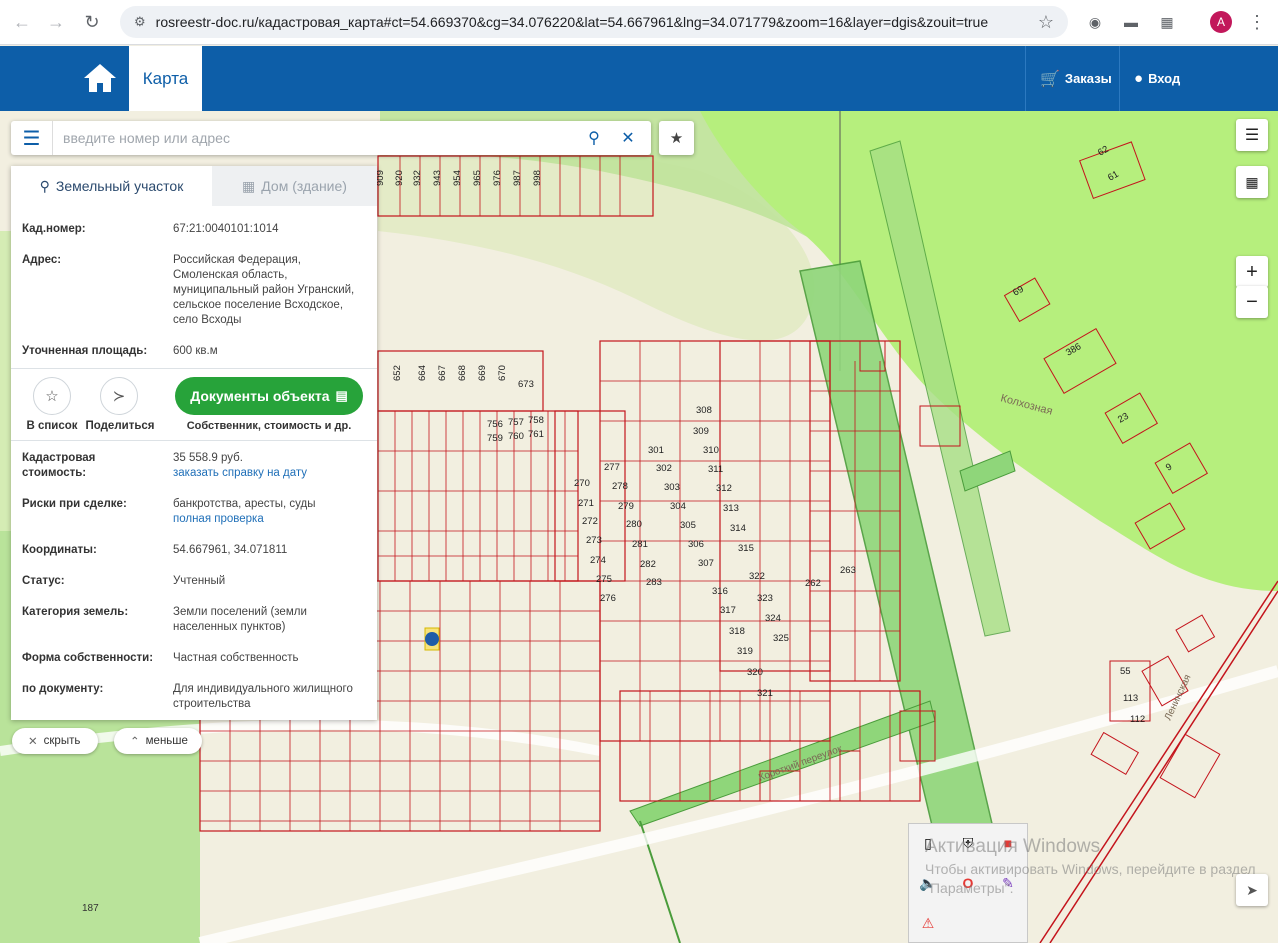 This screenshot has height=943, width=1278. What do you see at coordinates (502, 373) in the screenshot?
I see `parcel-label: 670` at bounding box center [502, 373].